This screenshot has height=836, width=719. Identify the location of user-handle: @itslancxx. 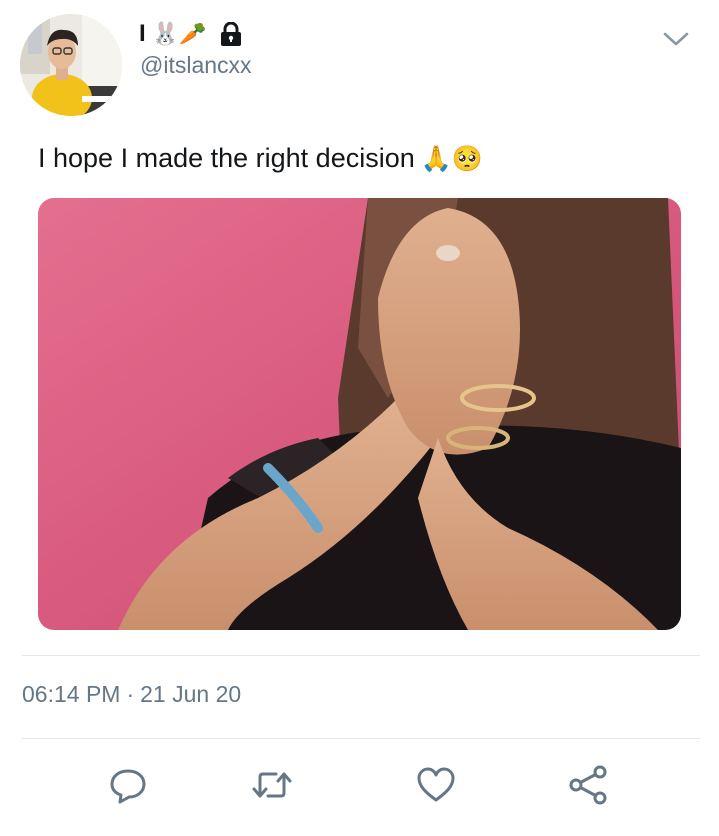
(196, 65).